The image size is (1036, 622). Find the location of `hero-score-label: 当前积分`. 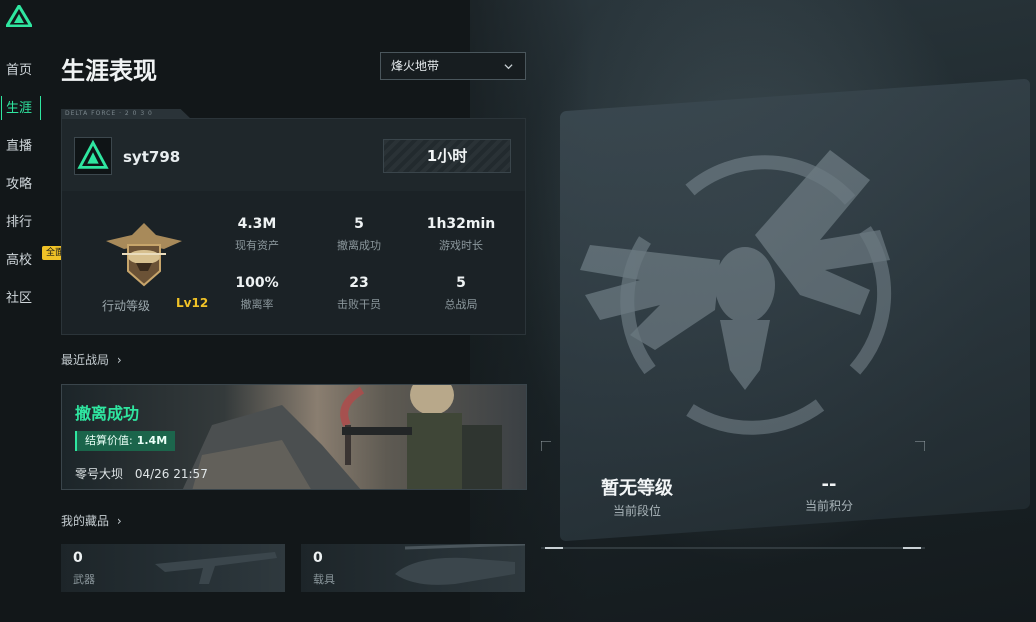

hero-score-label: 当前积分 is located at coordinates (828, 506).